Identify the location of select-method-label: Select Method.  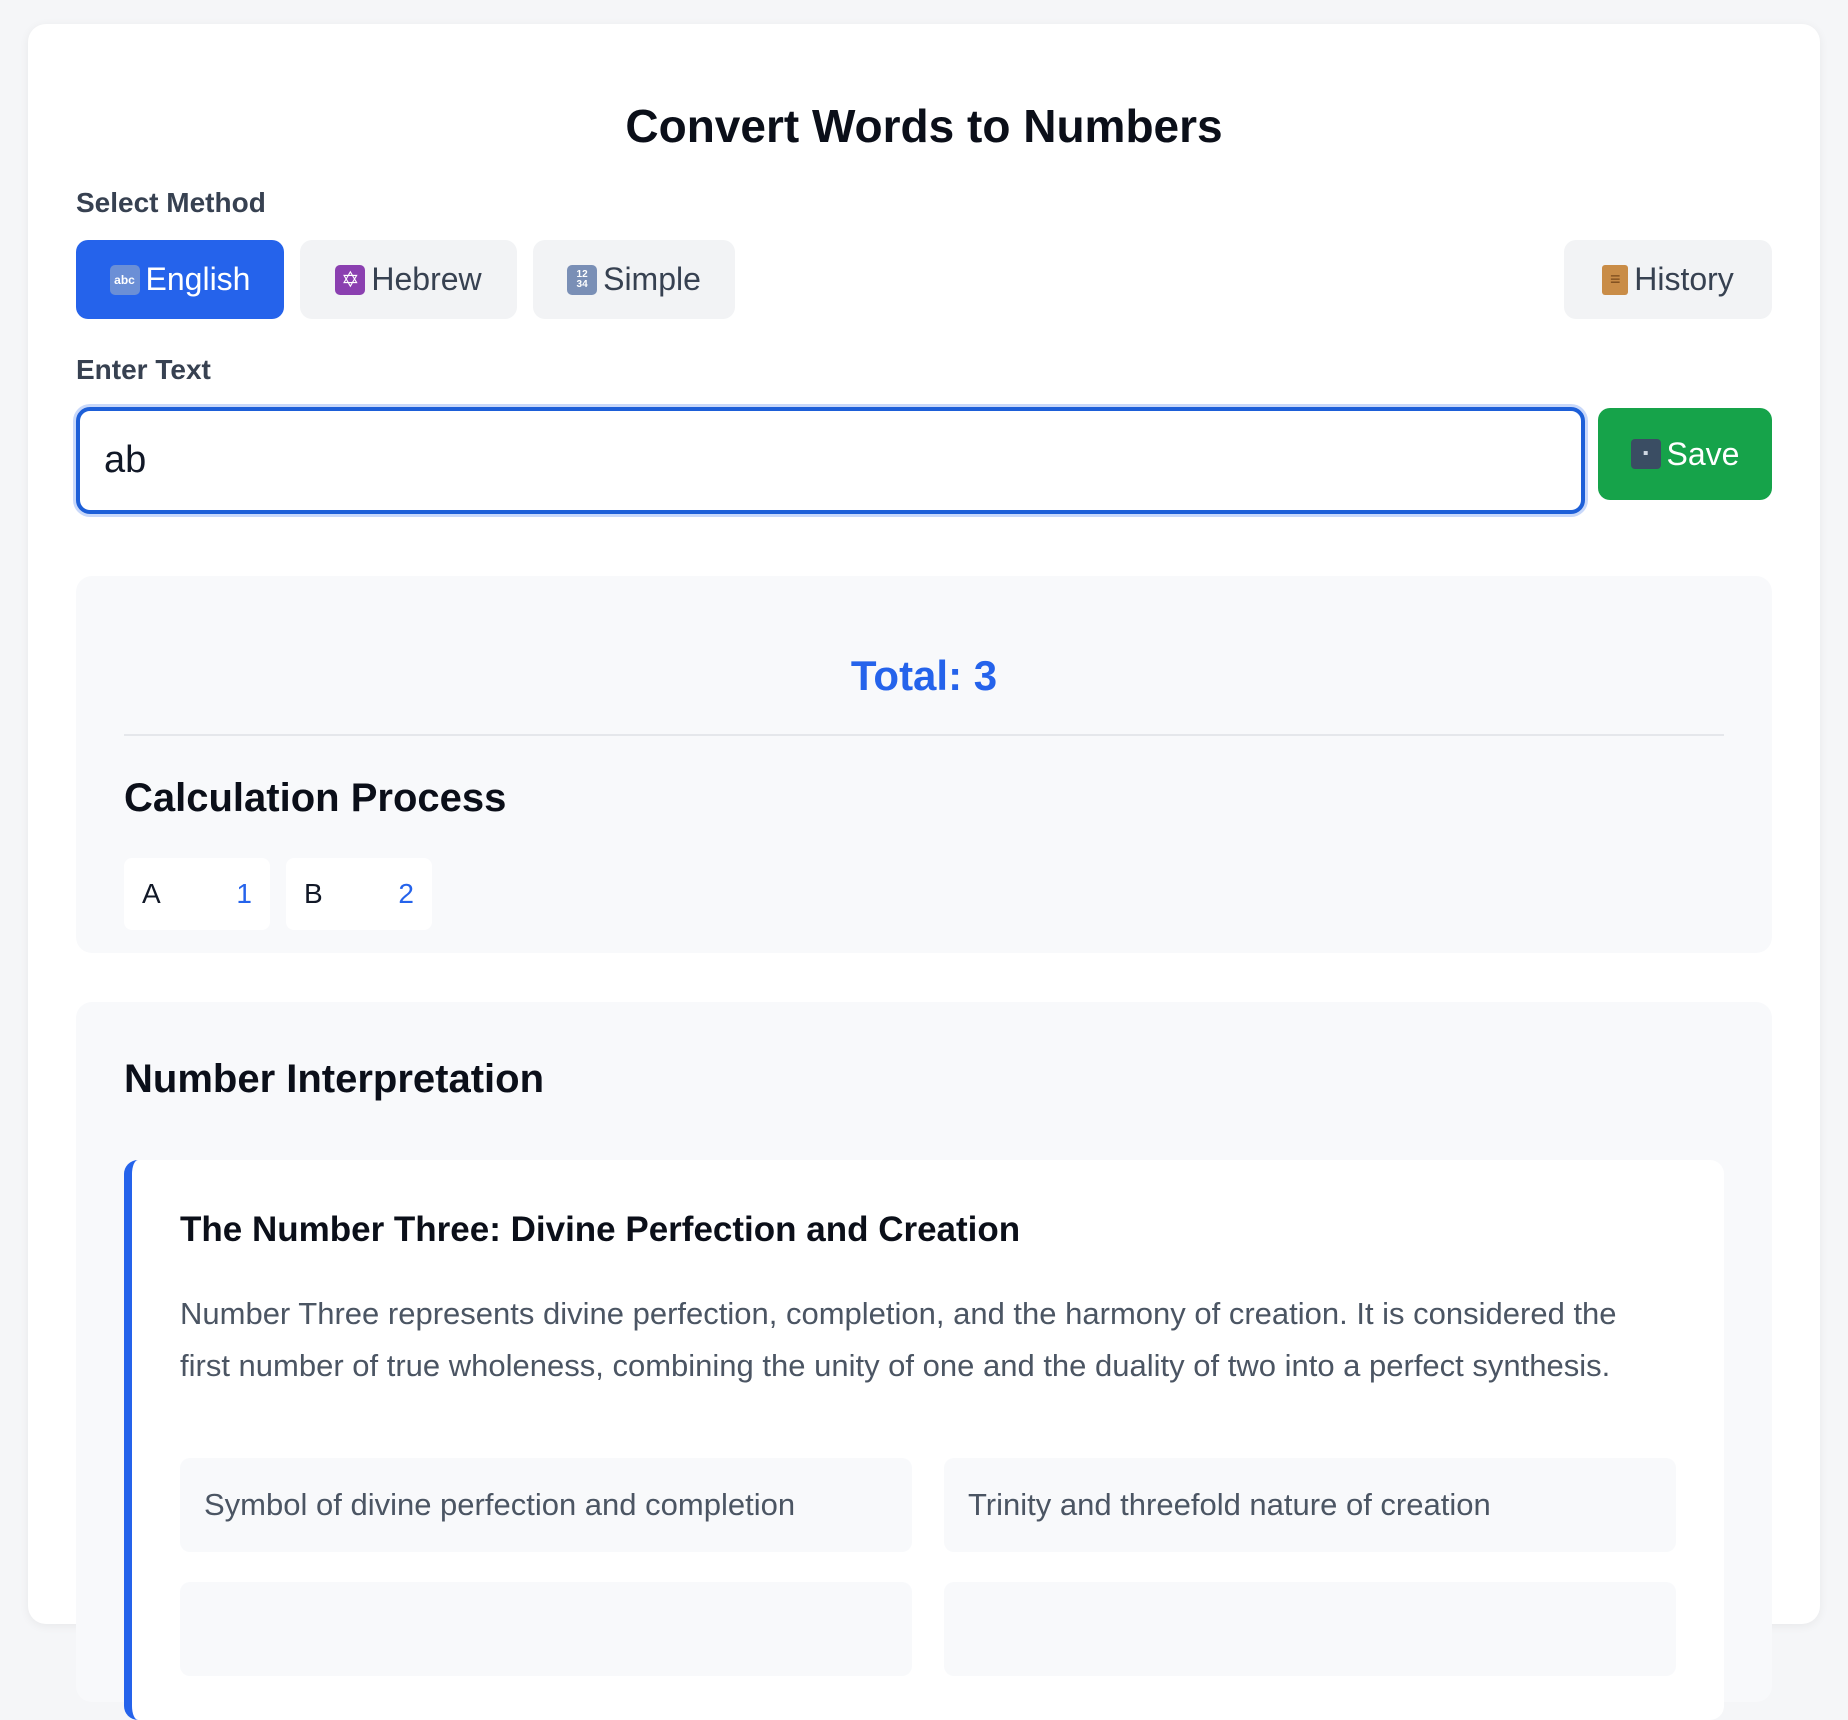
(171, 202).